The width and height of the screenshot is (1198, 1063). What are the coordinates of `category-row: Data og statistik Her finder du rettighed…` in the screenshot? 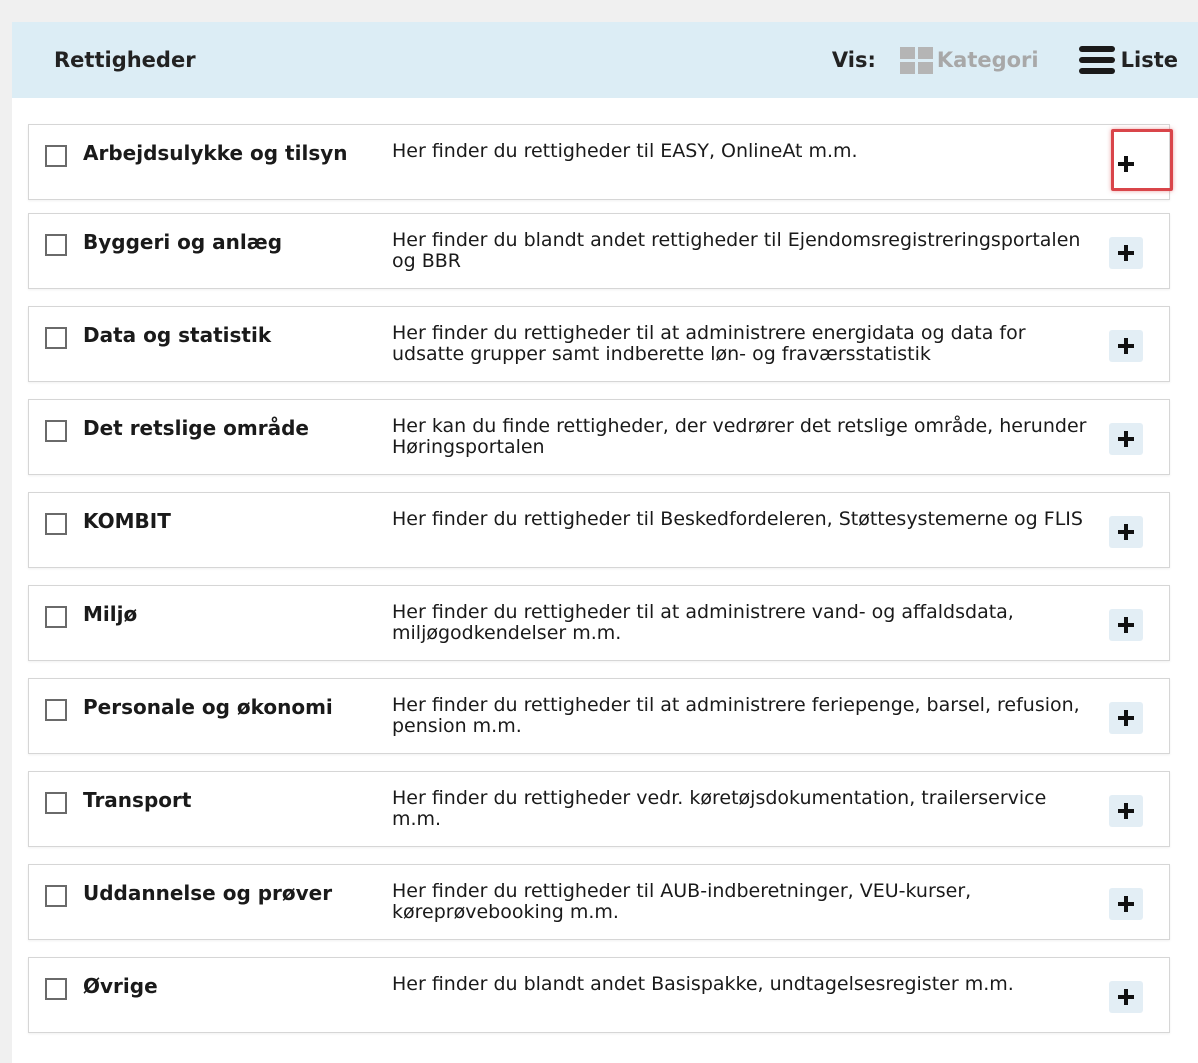 It's located at (599, 344).